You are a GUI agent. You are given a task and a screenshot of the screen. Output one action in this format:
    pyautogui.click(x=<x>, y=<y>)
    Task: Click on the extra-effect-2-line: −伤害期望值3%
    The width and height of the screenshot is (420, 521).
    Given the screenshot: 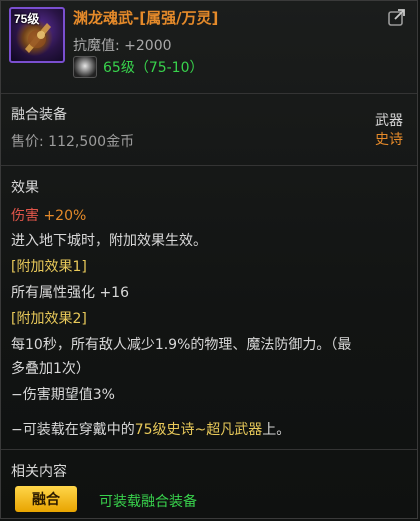 What is the action you would take?
    pyautogui.click(x=63, y=395)
    